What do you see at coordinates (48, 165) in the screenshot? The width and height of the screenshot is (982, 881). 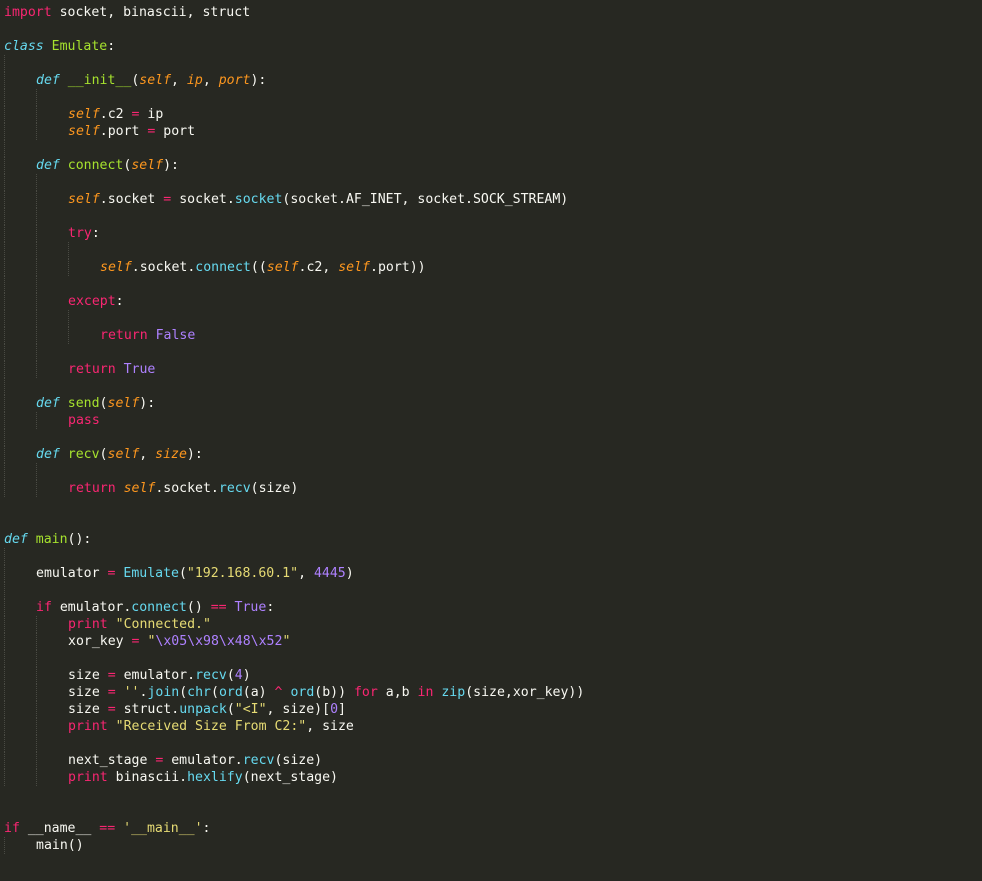 I see `code-token: def` at bounding box center [48, 165].